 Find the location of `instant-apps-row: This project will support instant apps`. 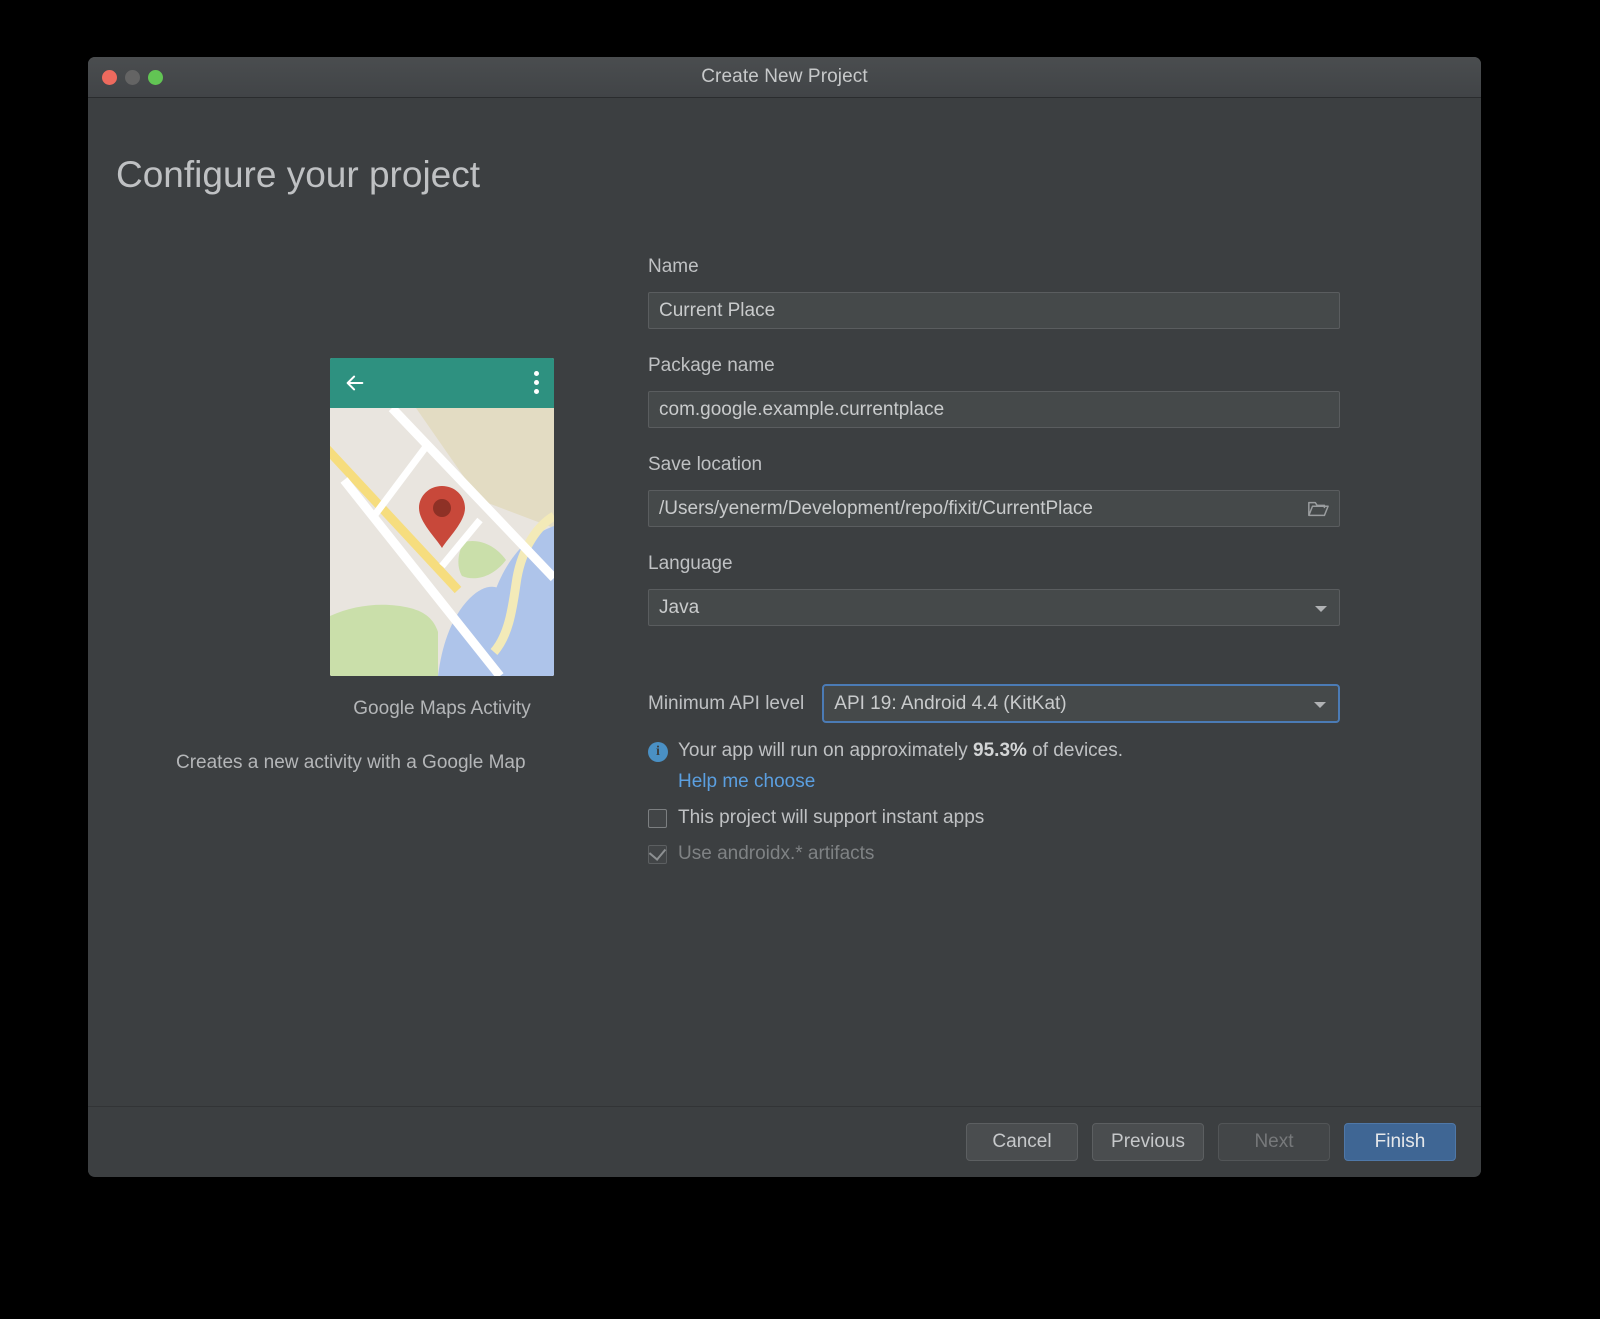

instant-apps-row: This project will support instant apps is located at coordinates (994, 818).